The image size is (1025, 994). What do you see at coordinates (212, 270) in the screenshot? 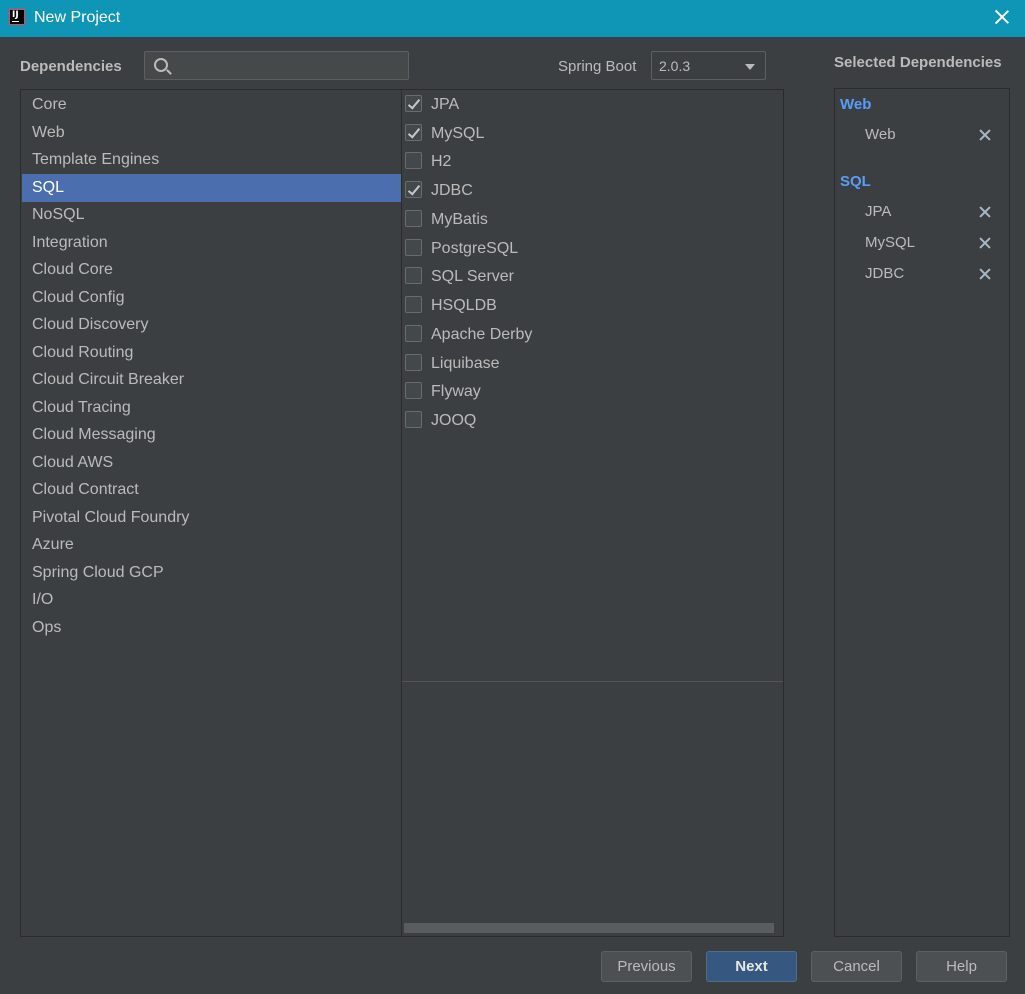
I see `category-item-cloud-core: Cloud Core` at bounding box center [212, 270].